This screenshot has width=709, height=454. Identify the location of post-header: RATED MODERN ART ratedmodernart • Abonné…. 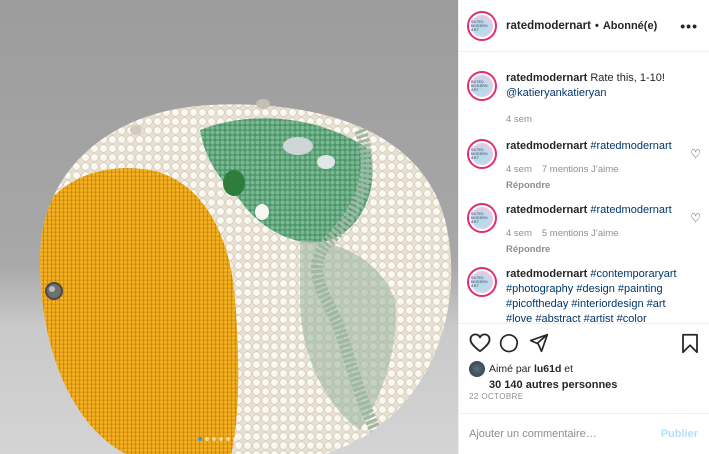
(584, 26).